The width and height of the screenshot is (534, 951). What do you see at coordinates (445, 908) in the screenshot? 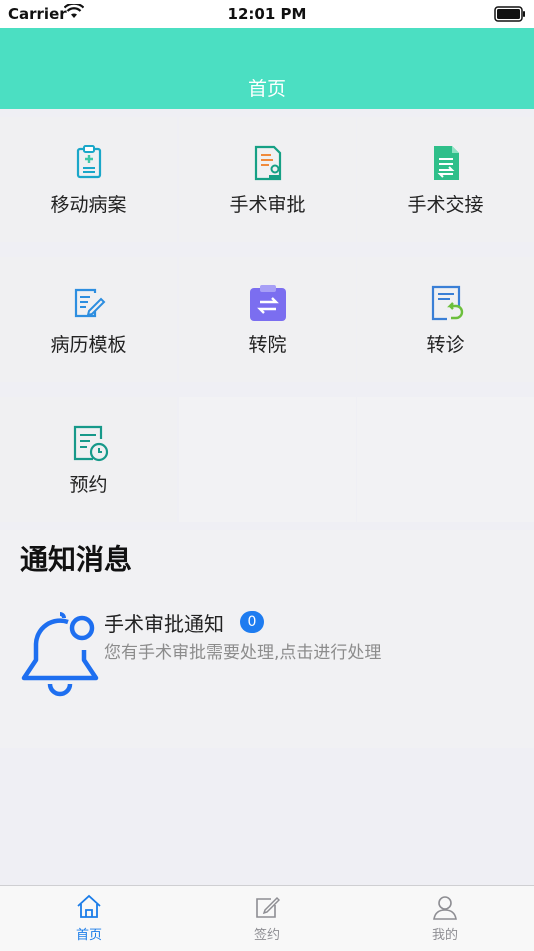
I see `user-icon` at bounding box center [445, 908].